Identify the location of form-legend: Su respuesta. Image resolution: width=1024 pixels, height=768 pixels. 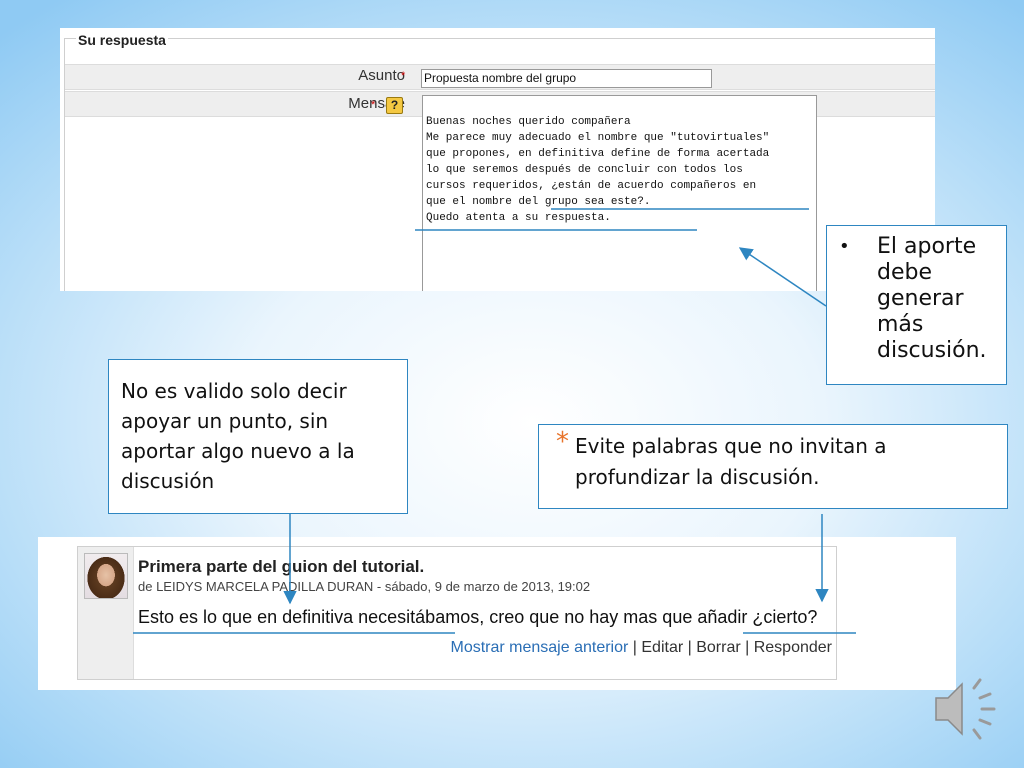
(122, 40).